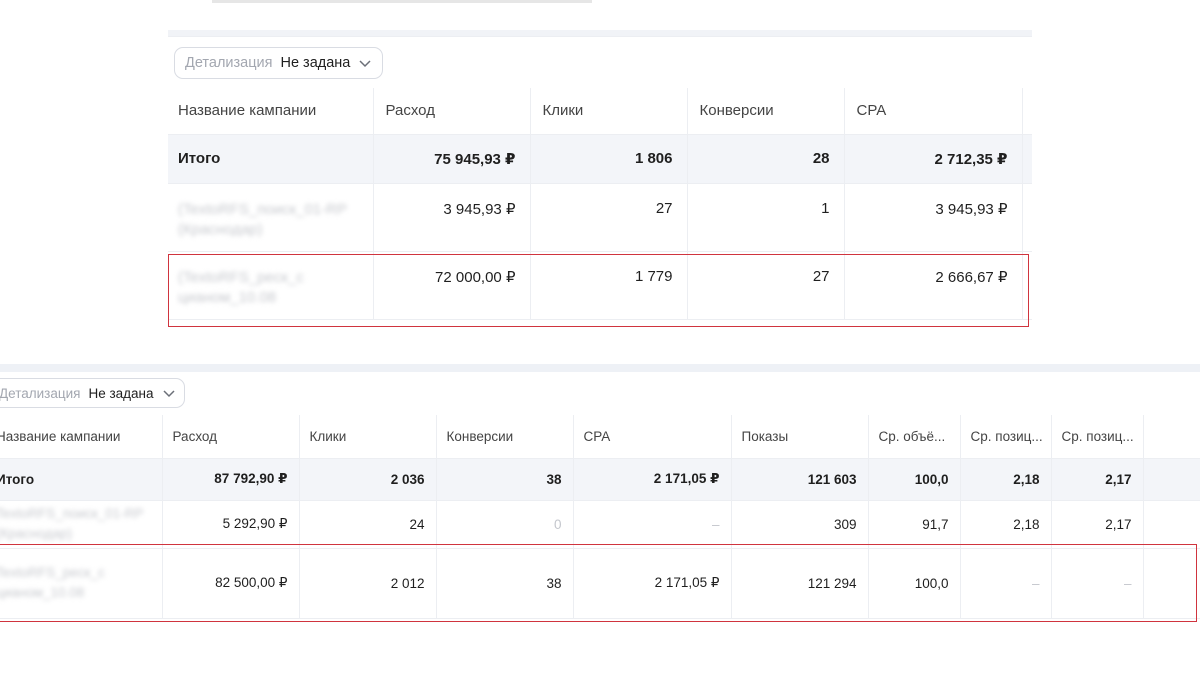  Describe the element at coordinates (766, 159) in the screenshot. I see `total-conversions: 28` at that location.